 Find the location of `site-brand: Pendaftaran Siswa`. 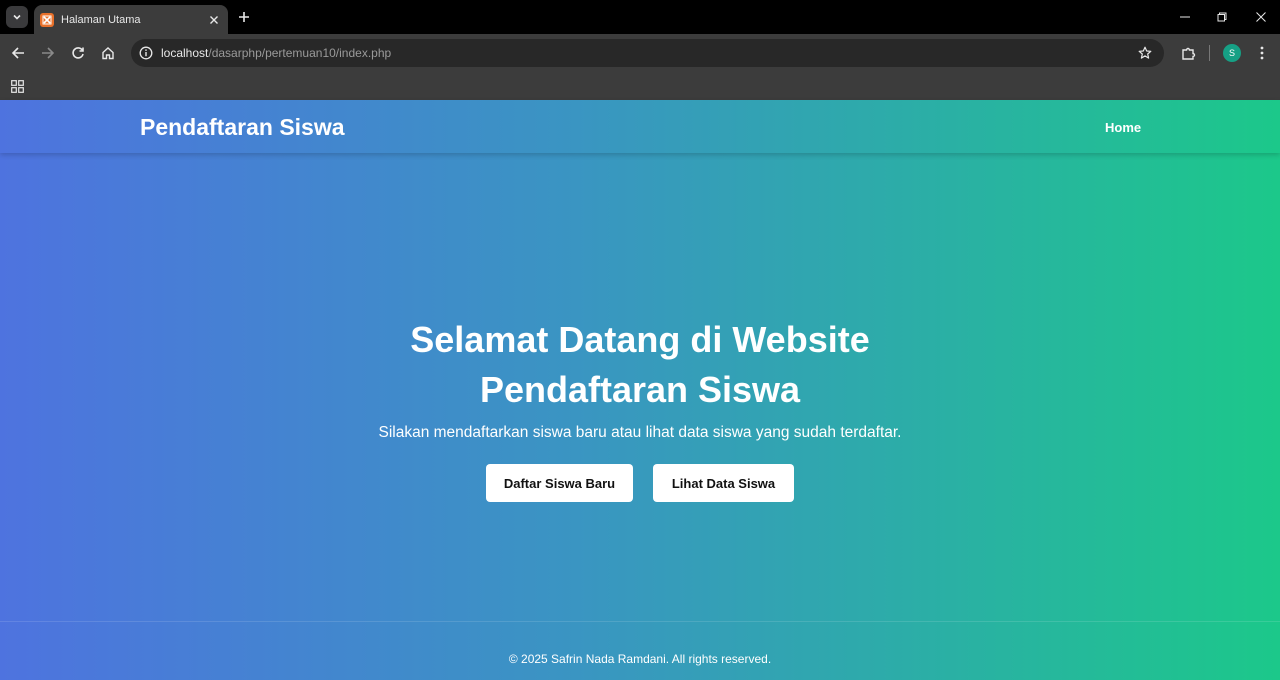

site-brand: Pendaftaran Siswa is located at coordinates (242, 127).